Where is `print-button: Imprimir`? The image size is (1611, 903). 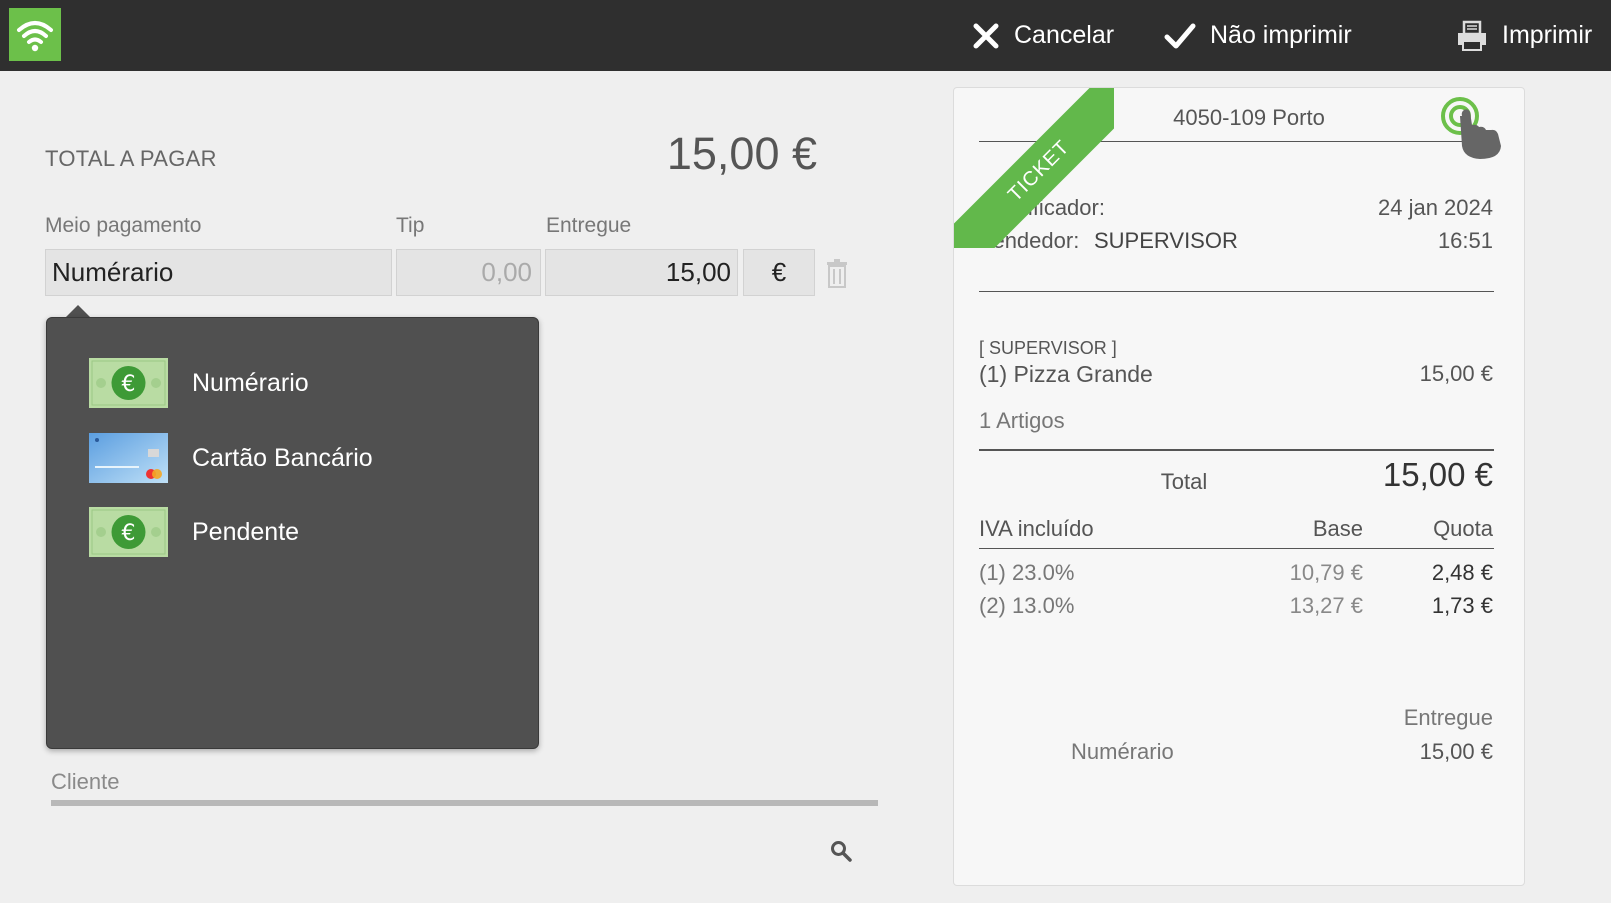
print-button: Imprimir is located at coordinates (1524, 35).